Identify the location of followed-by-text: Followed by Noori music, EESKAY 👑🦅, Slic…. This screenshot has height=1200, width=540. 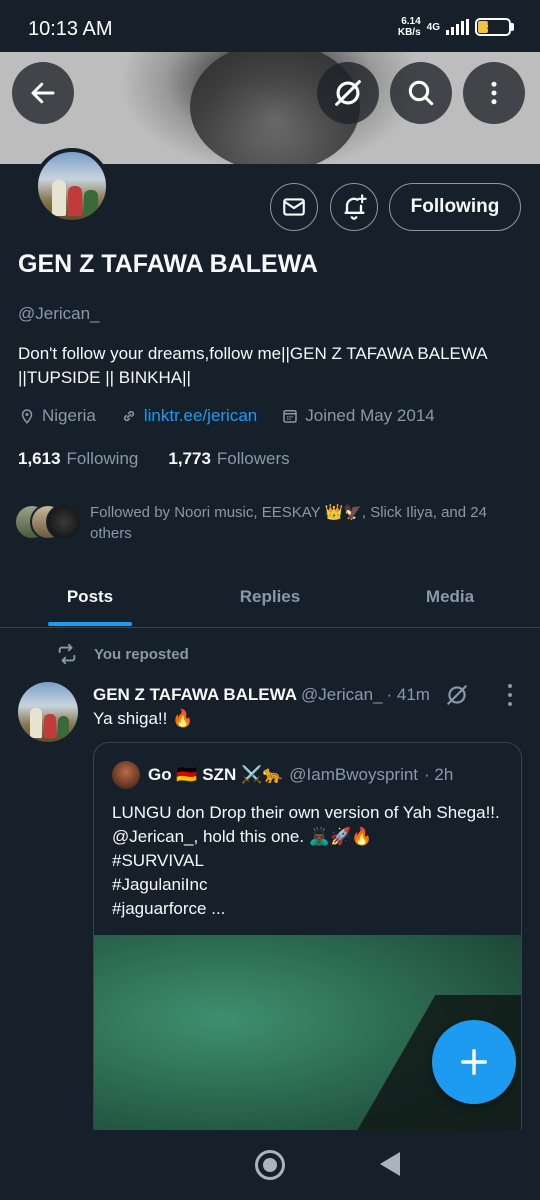
(288, 523).